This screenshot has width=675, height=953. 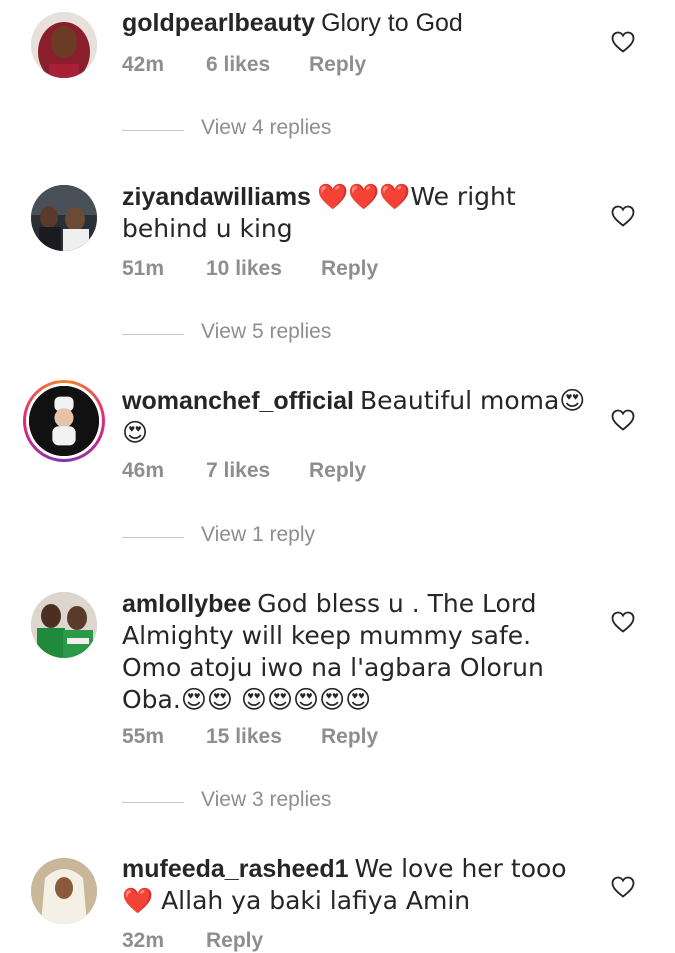 I want to click on comment-time: 51m, so click(x=143, y=268).